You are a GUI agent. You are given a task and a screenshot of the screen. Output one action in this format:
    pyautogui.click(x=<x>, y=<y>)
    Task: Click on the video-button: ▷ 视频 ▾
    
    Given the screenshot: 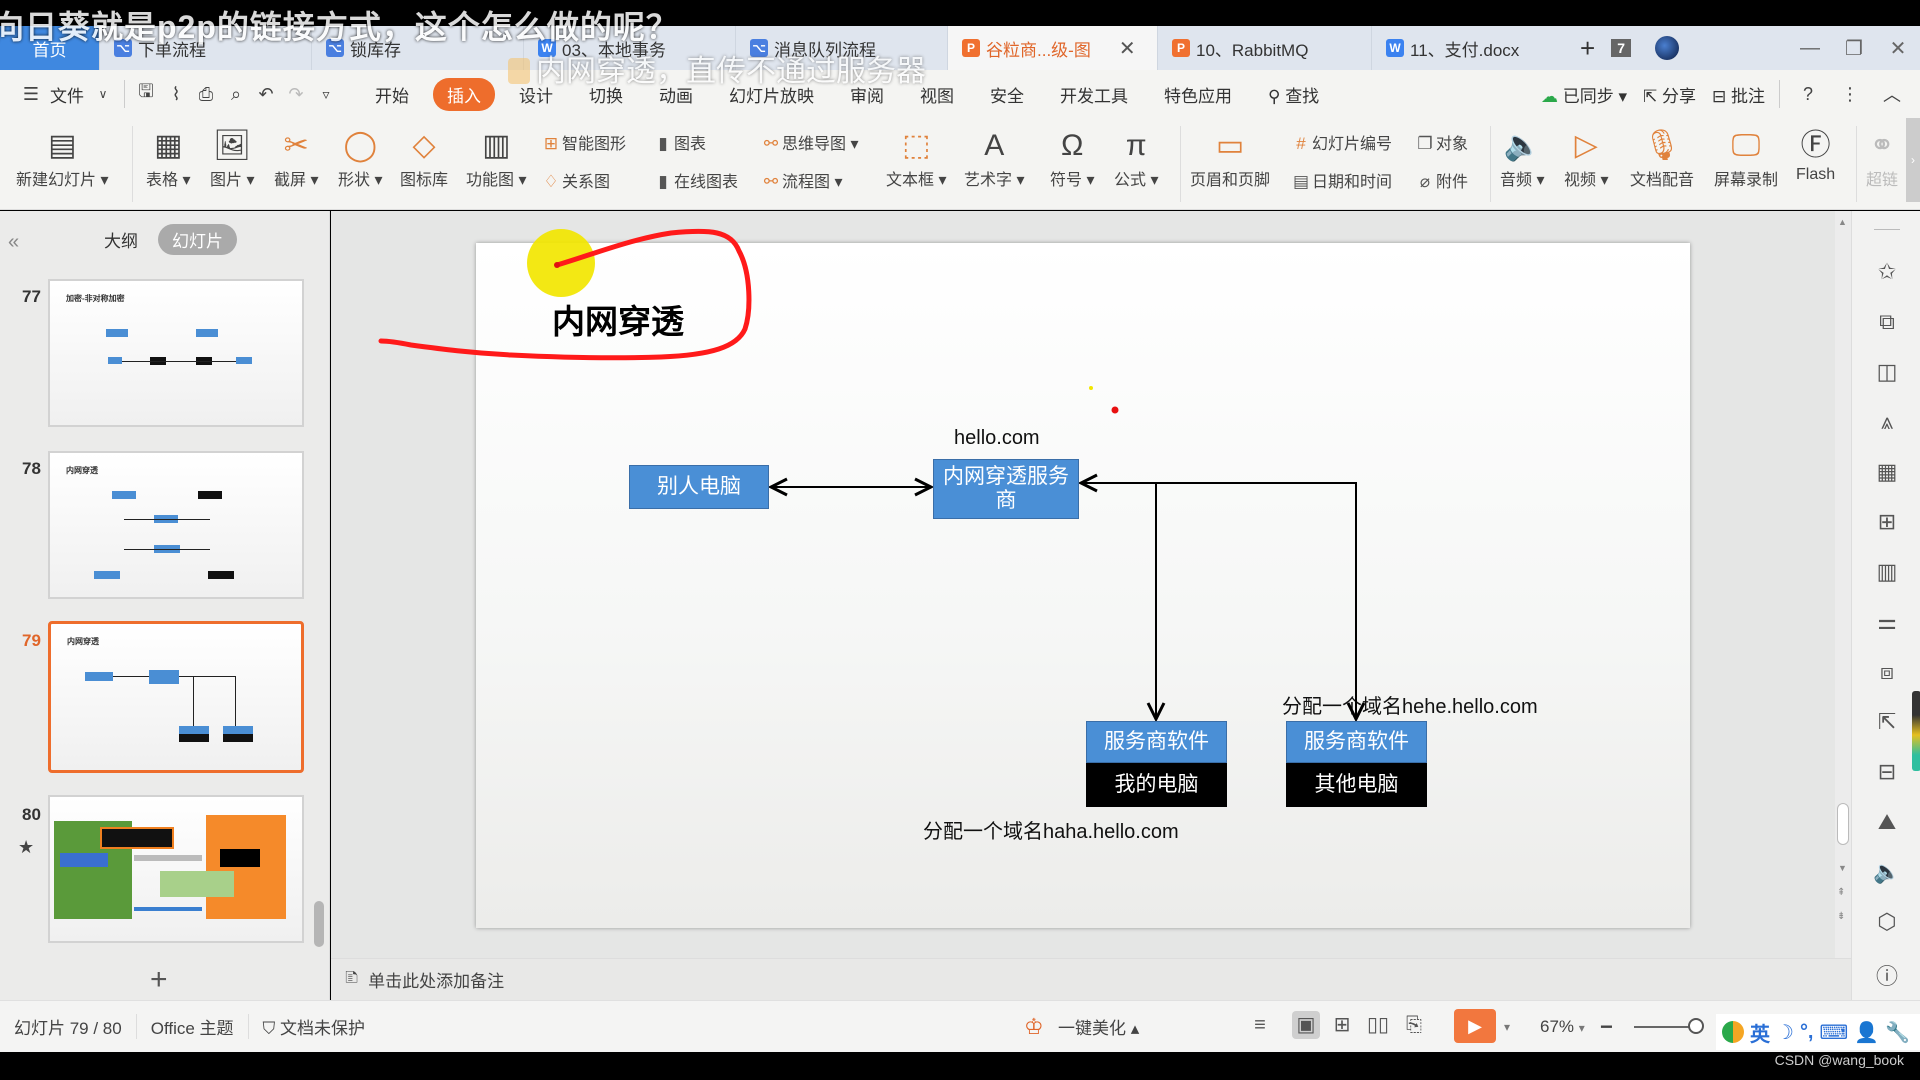 What is the action you would take?
    pyautogui.click(x=1586, y=158)
    